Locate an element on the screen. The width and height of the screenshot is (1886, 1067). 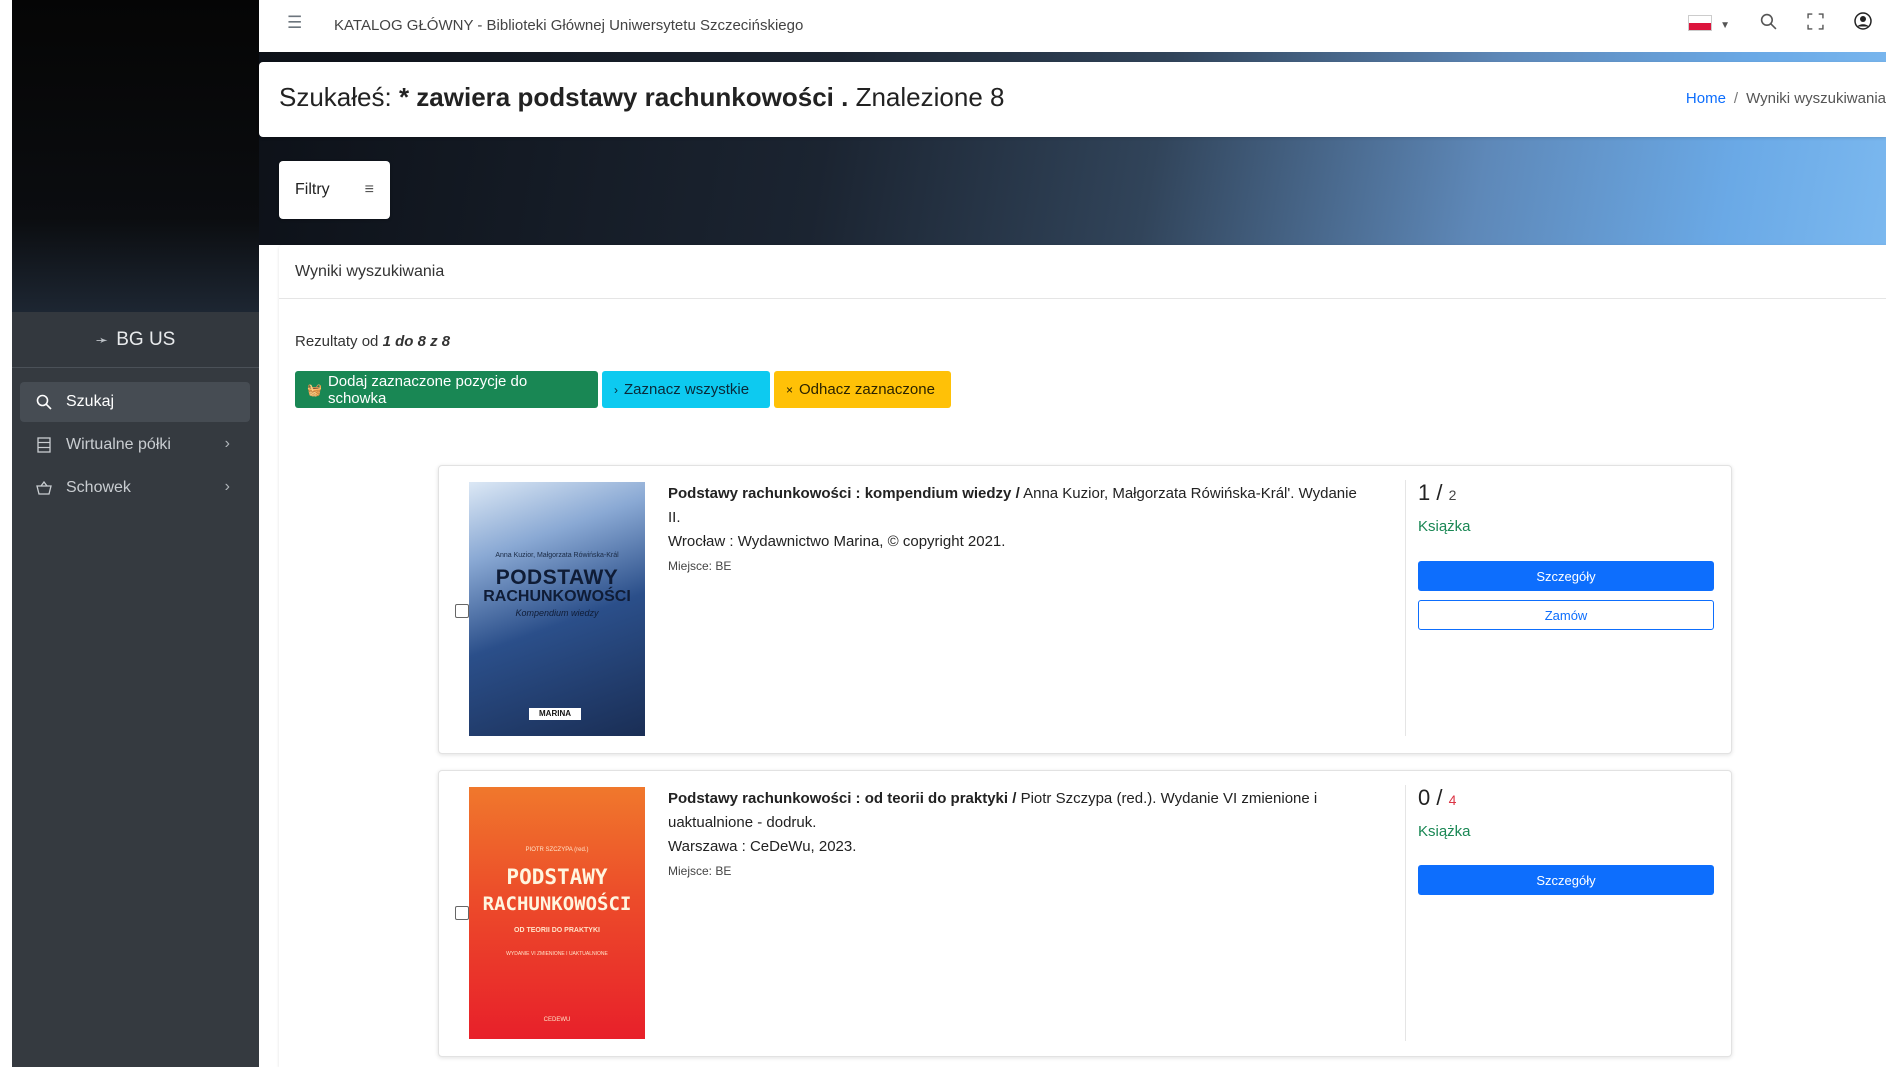
total-count: 4 is located at coordinates (1452, 800).